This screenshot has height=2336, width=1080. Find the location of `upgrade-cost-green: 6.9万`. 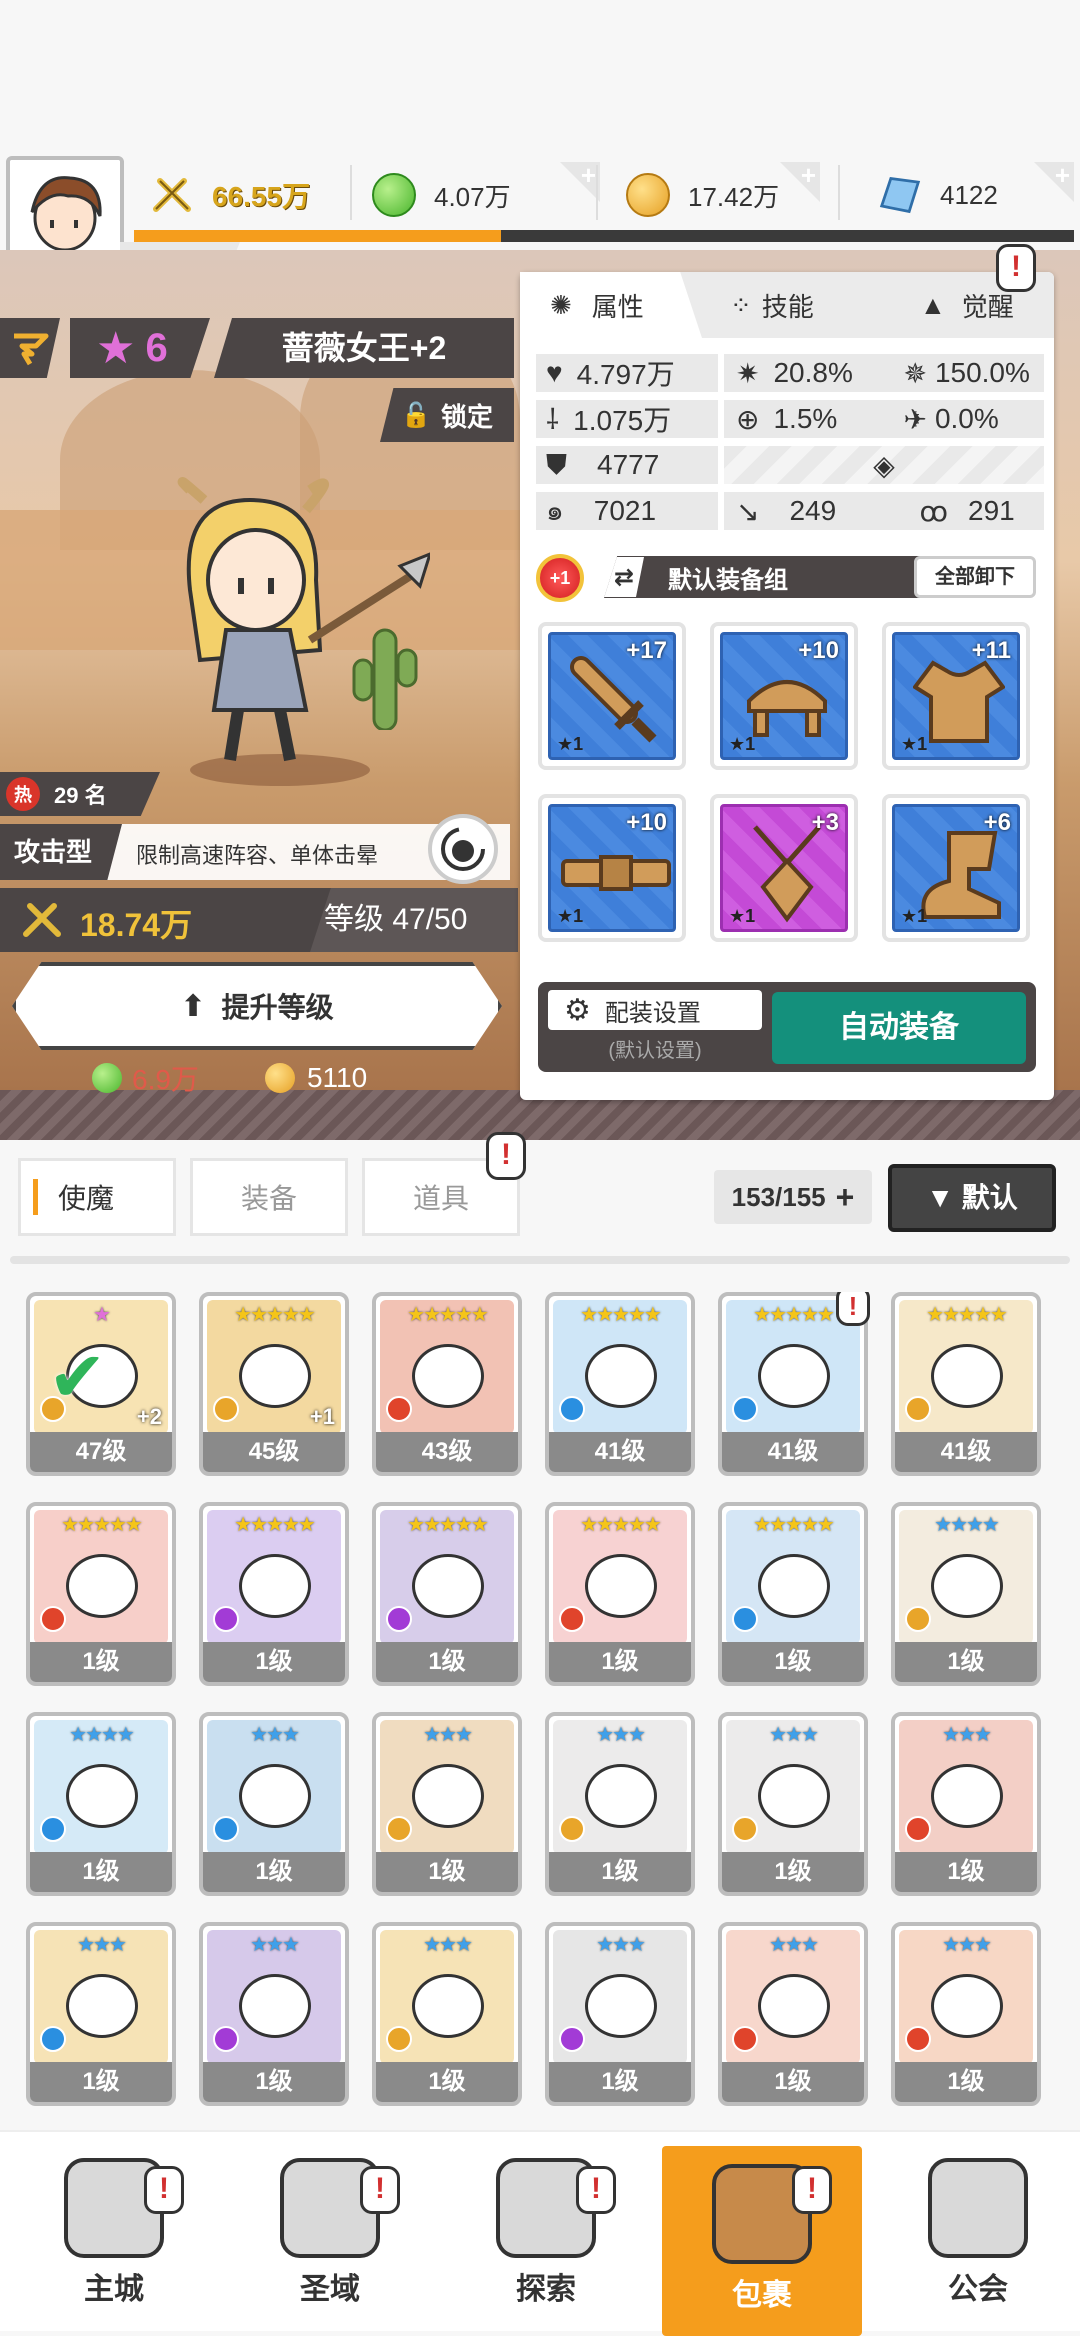

upgrade-cost-green: 6.9万 is located at coordinates (165, 1079).